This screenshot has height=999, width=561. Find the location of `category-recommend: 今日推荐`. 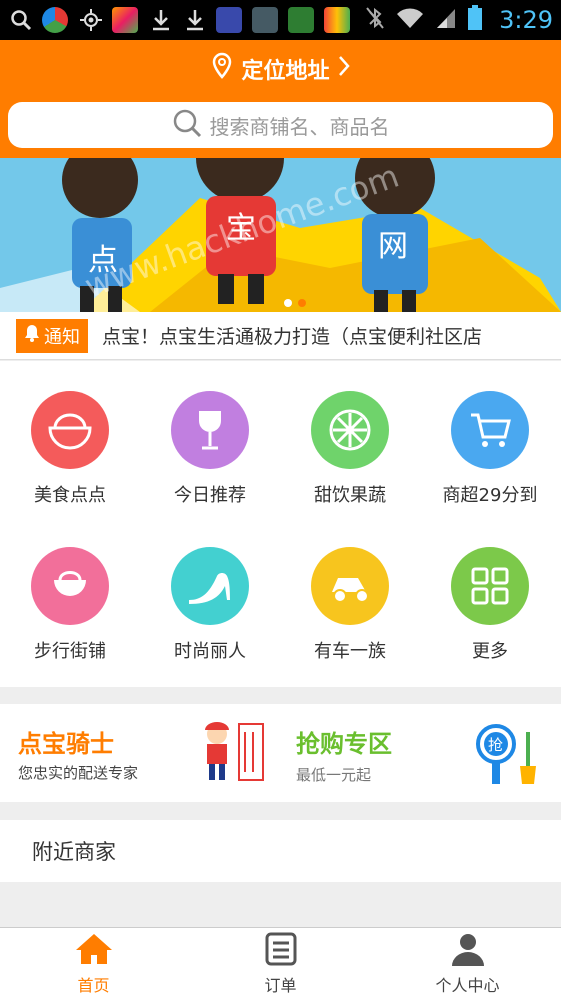

category-recommend: 今日推荐 is located at coordinates (210, 449).